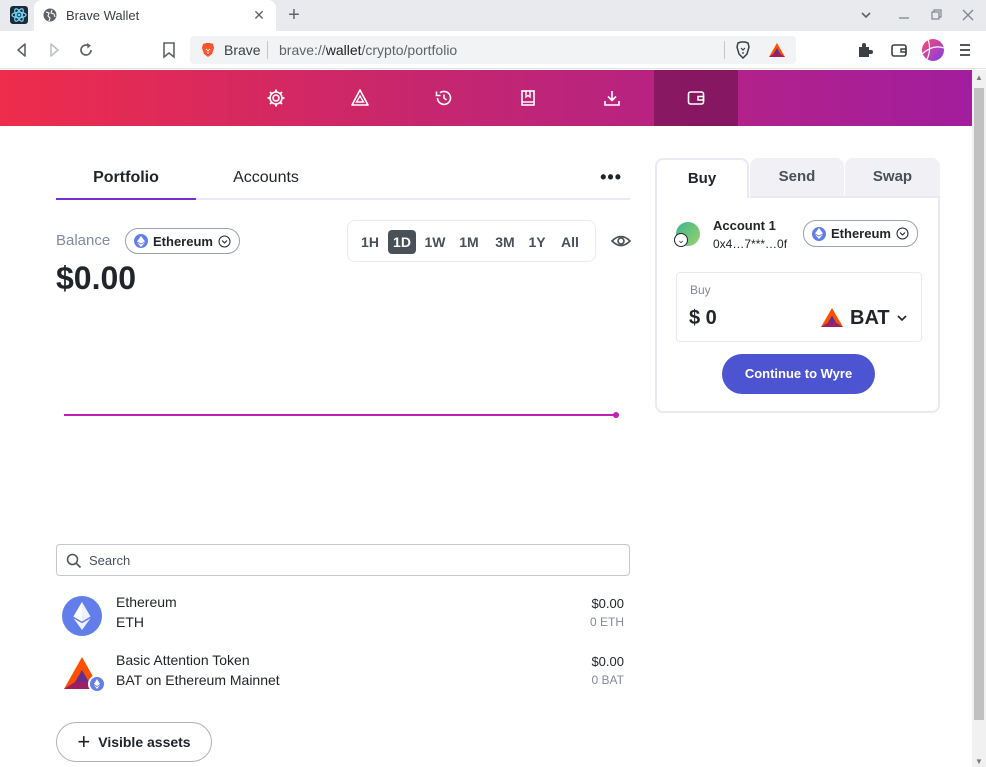 The width and height of the screenshot is (986, 767). What do you see at coordinates (607, 680) in the screenshot?
I see `asset-token-balance: 0 BAT` at bounding box center [607, 680].